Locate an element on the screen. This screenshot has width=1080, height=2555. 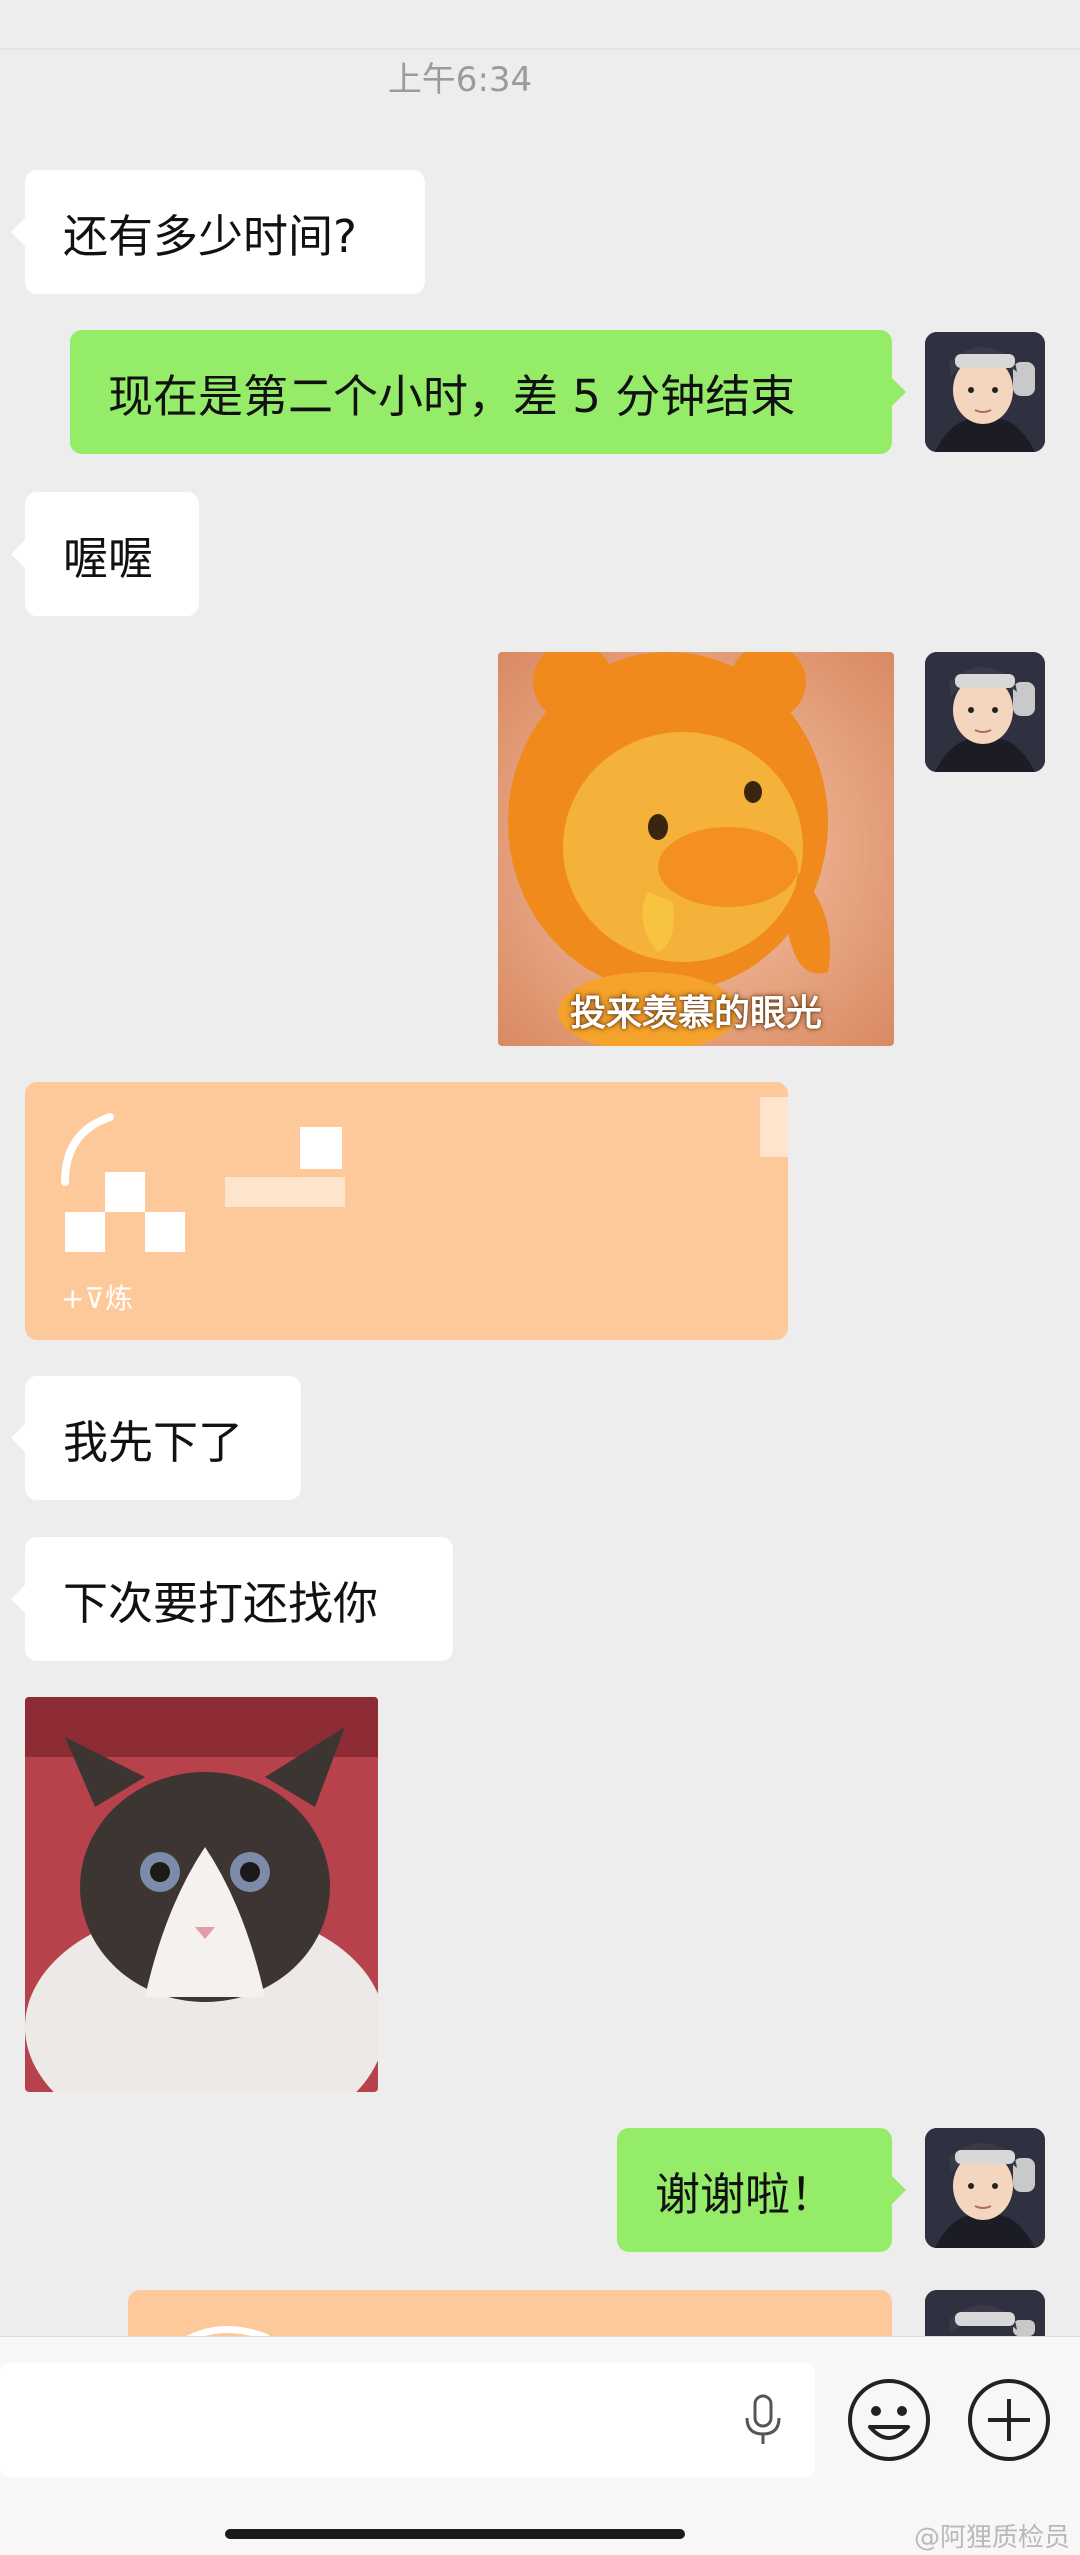
smiley-icon is located at coordinates (889, 2420).